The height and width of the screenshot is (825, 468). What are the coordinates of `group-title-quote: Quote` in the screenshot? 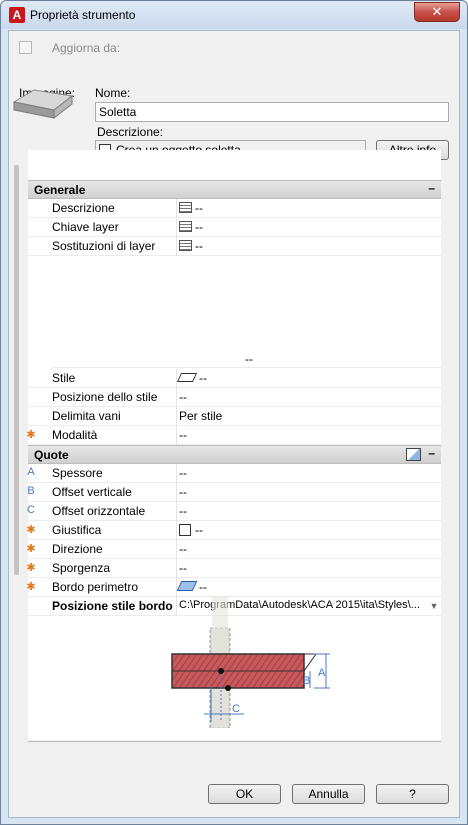 It's located at (51, 455).